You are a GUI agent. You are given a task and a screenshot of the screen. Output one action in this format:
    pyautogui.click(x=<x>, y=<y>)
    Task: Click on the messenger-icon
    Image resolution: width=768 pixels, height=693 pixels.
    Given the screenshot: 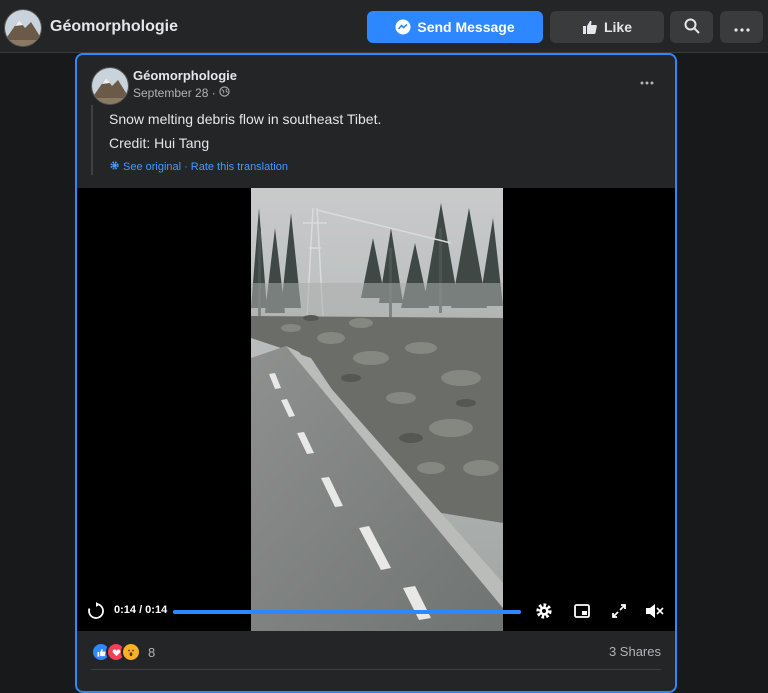 What is the action you would take?
    pyautogui.click(x=403, y=27)
    